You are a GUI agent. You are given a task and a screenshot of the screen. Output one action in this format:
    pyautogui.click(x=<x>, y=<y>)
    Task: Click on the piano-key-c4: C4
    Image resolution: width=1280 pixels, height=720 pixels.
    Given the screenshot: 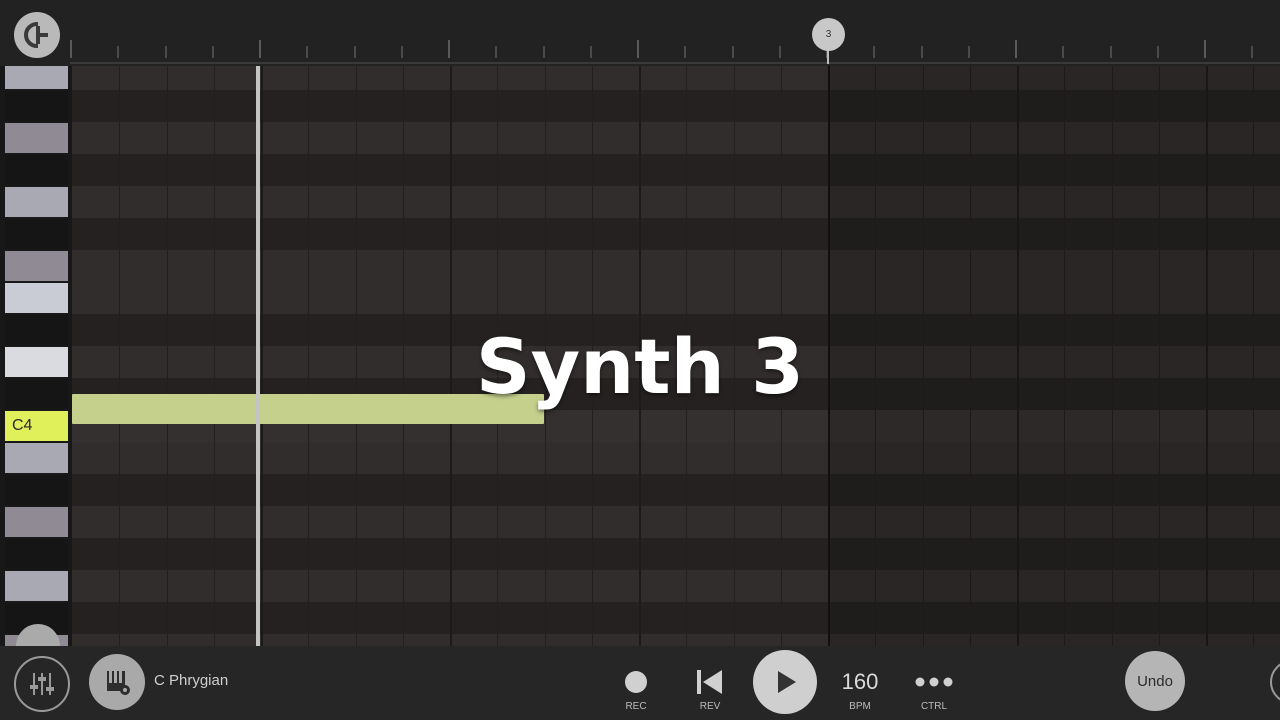 What is the action you would take?
    pyautogui.click(x=36, y=426)
    